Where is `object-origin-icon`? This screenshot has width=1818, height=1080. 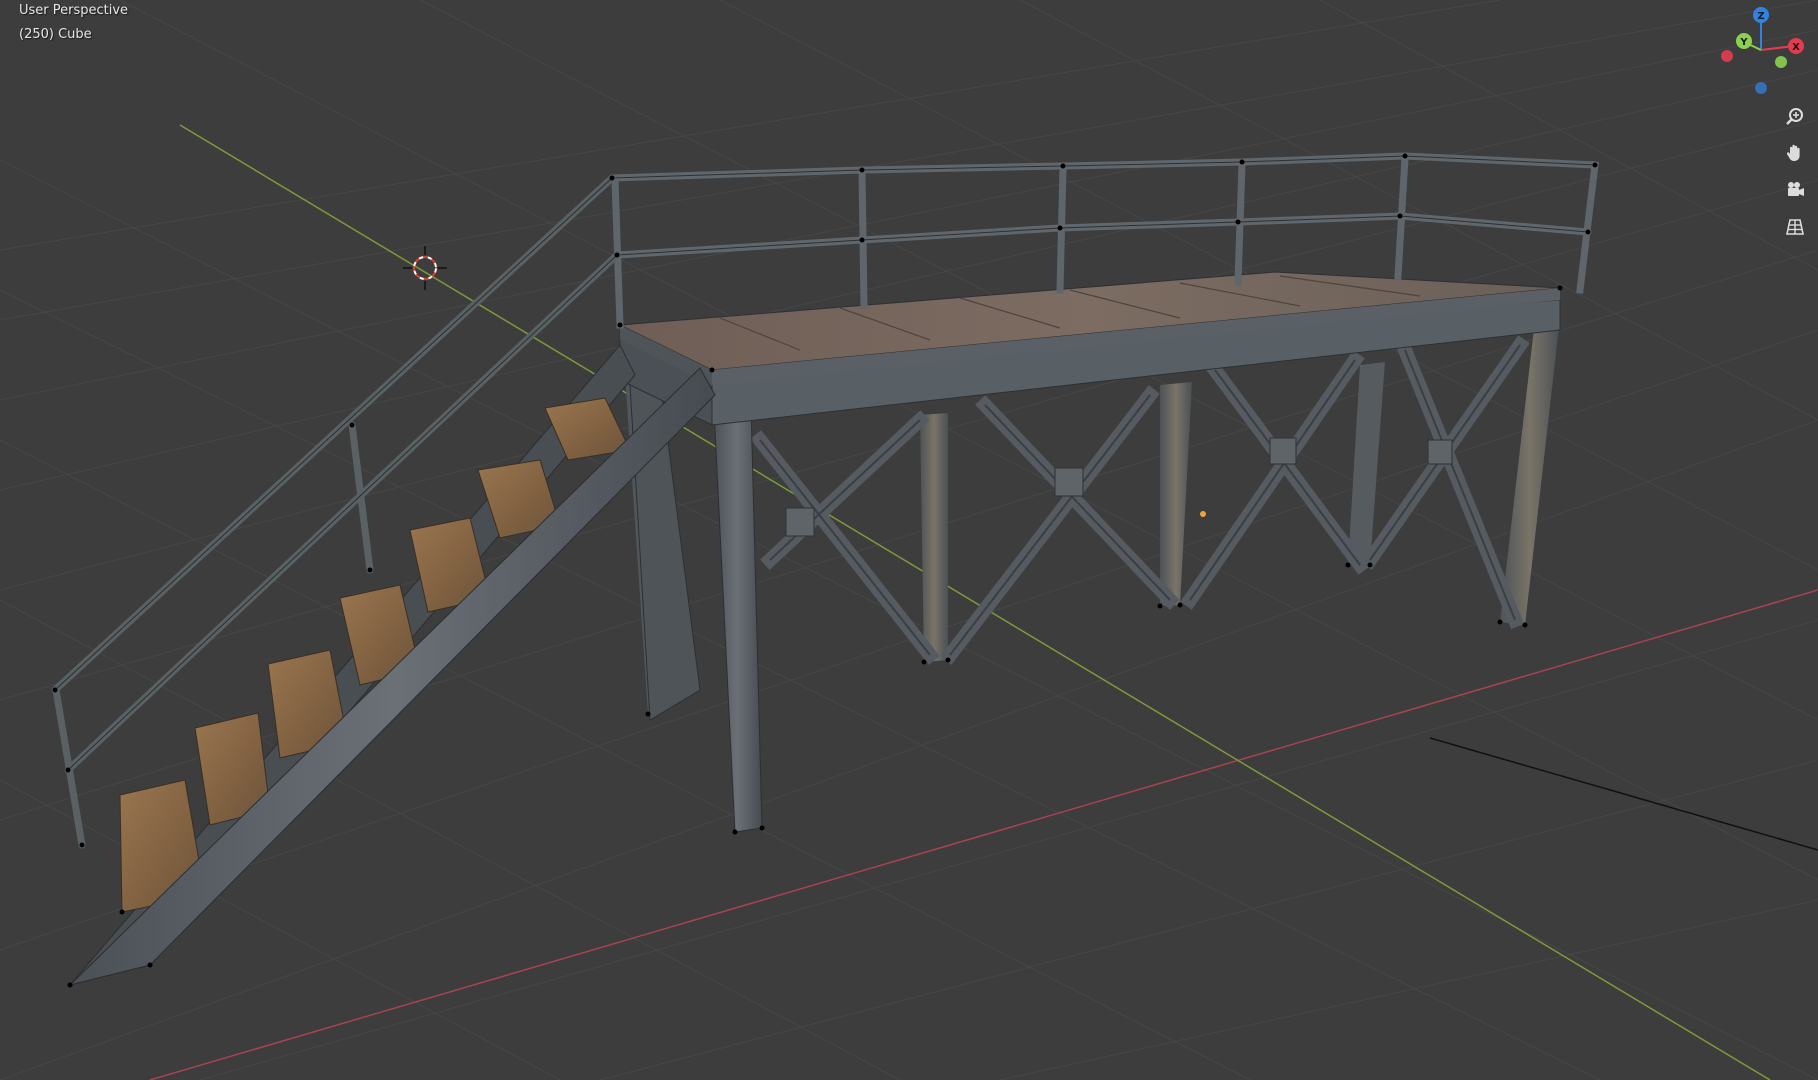 object-origin-icon is located at coordinates (1203, 514).